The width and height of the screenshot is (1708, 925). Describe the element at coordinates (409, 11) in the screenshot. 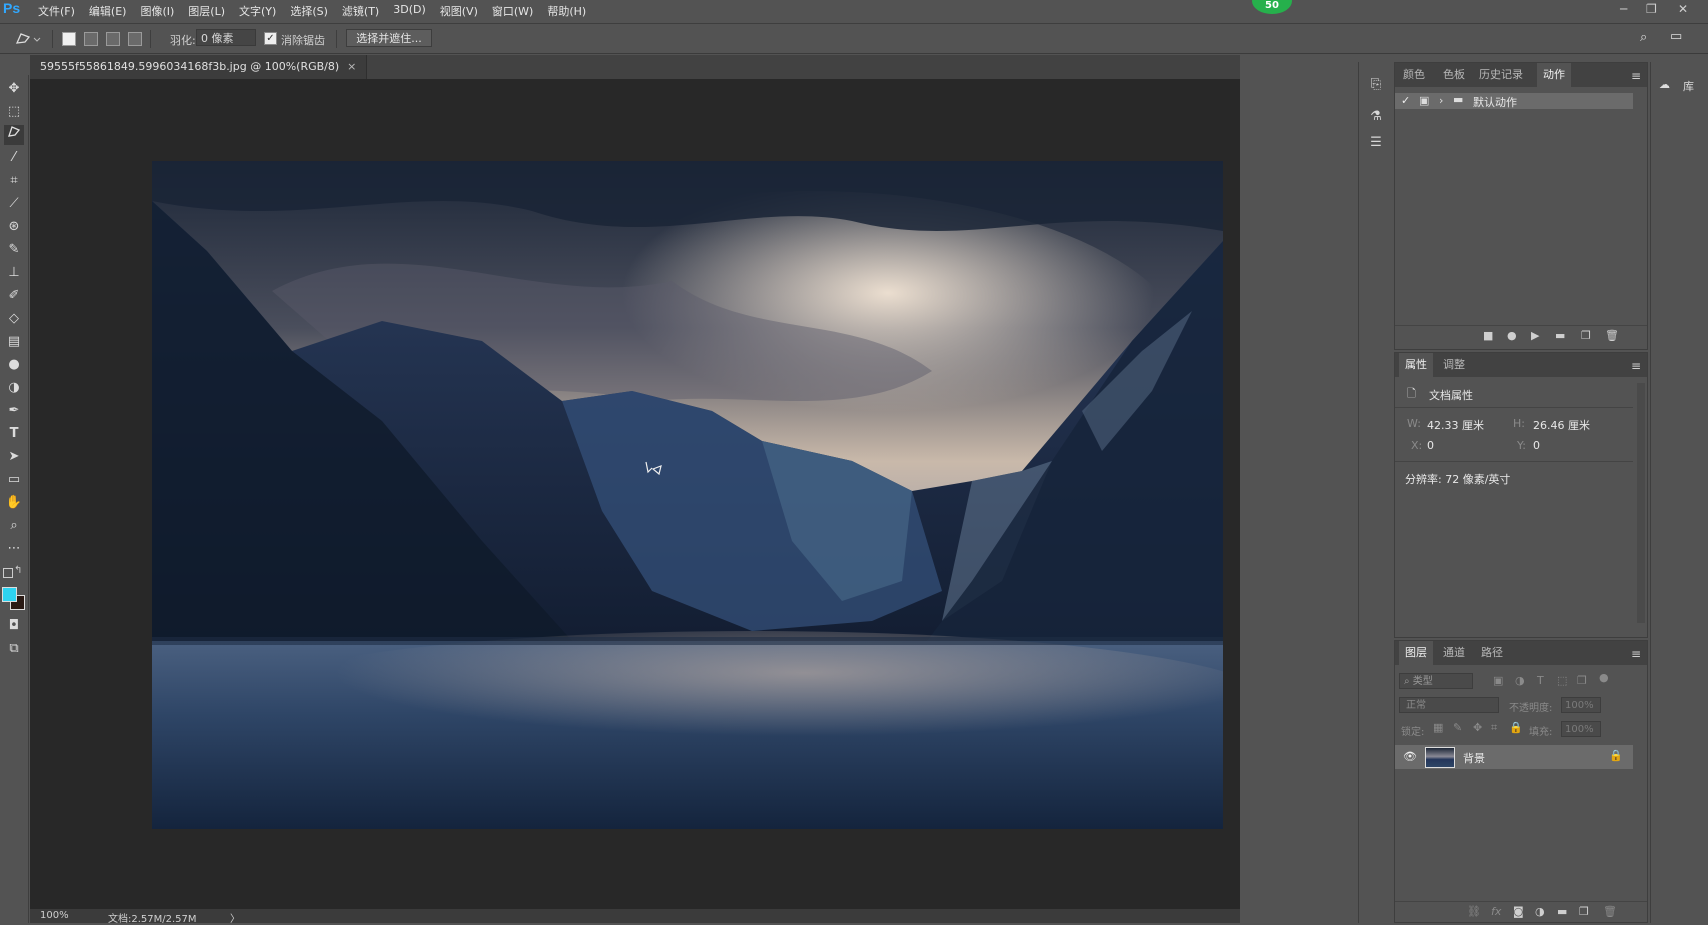

I see `menu-3d: 3D(D)` at that location.